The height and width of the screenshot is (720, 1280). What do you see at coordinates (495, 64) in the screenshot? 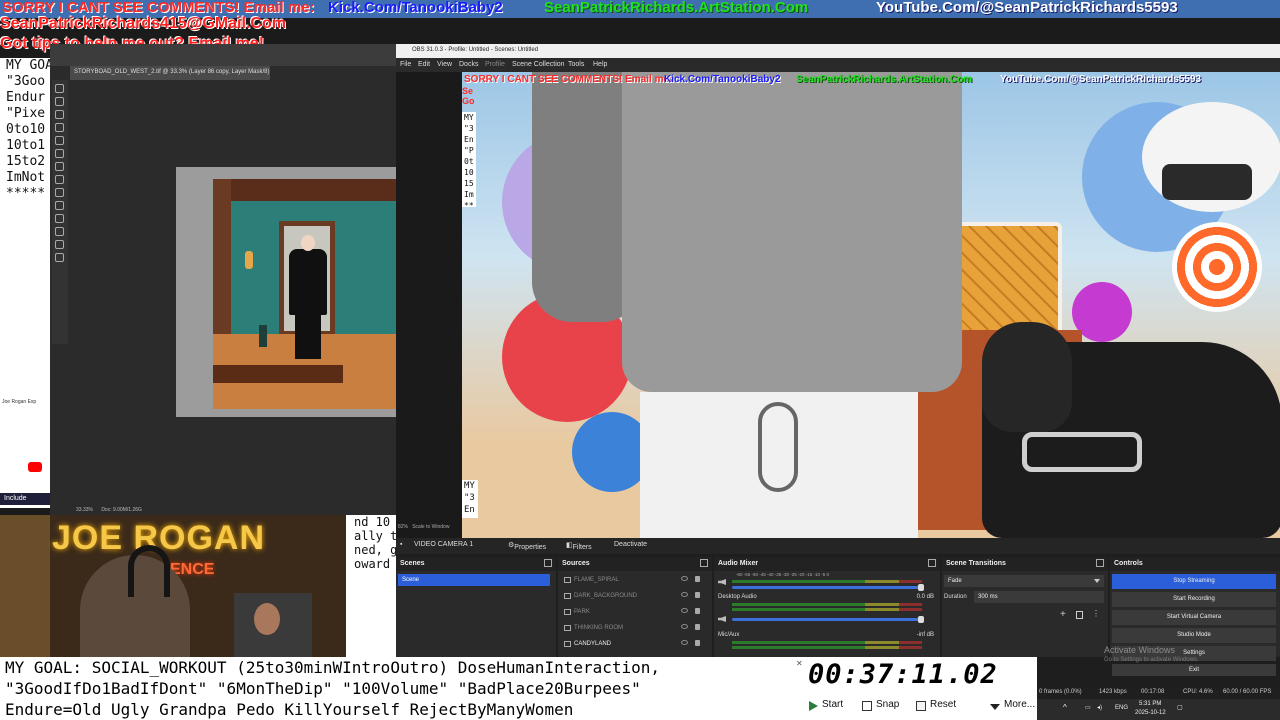
I see `menu-profile: Profile` at bounding box center [495, 64].